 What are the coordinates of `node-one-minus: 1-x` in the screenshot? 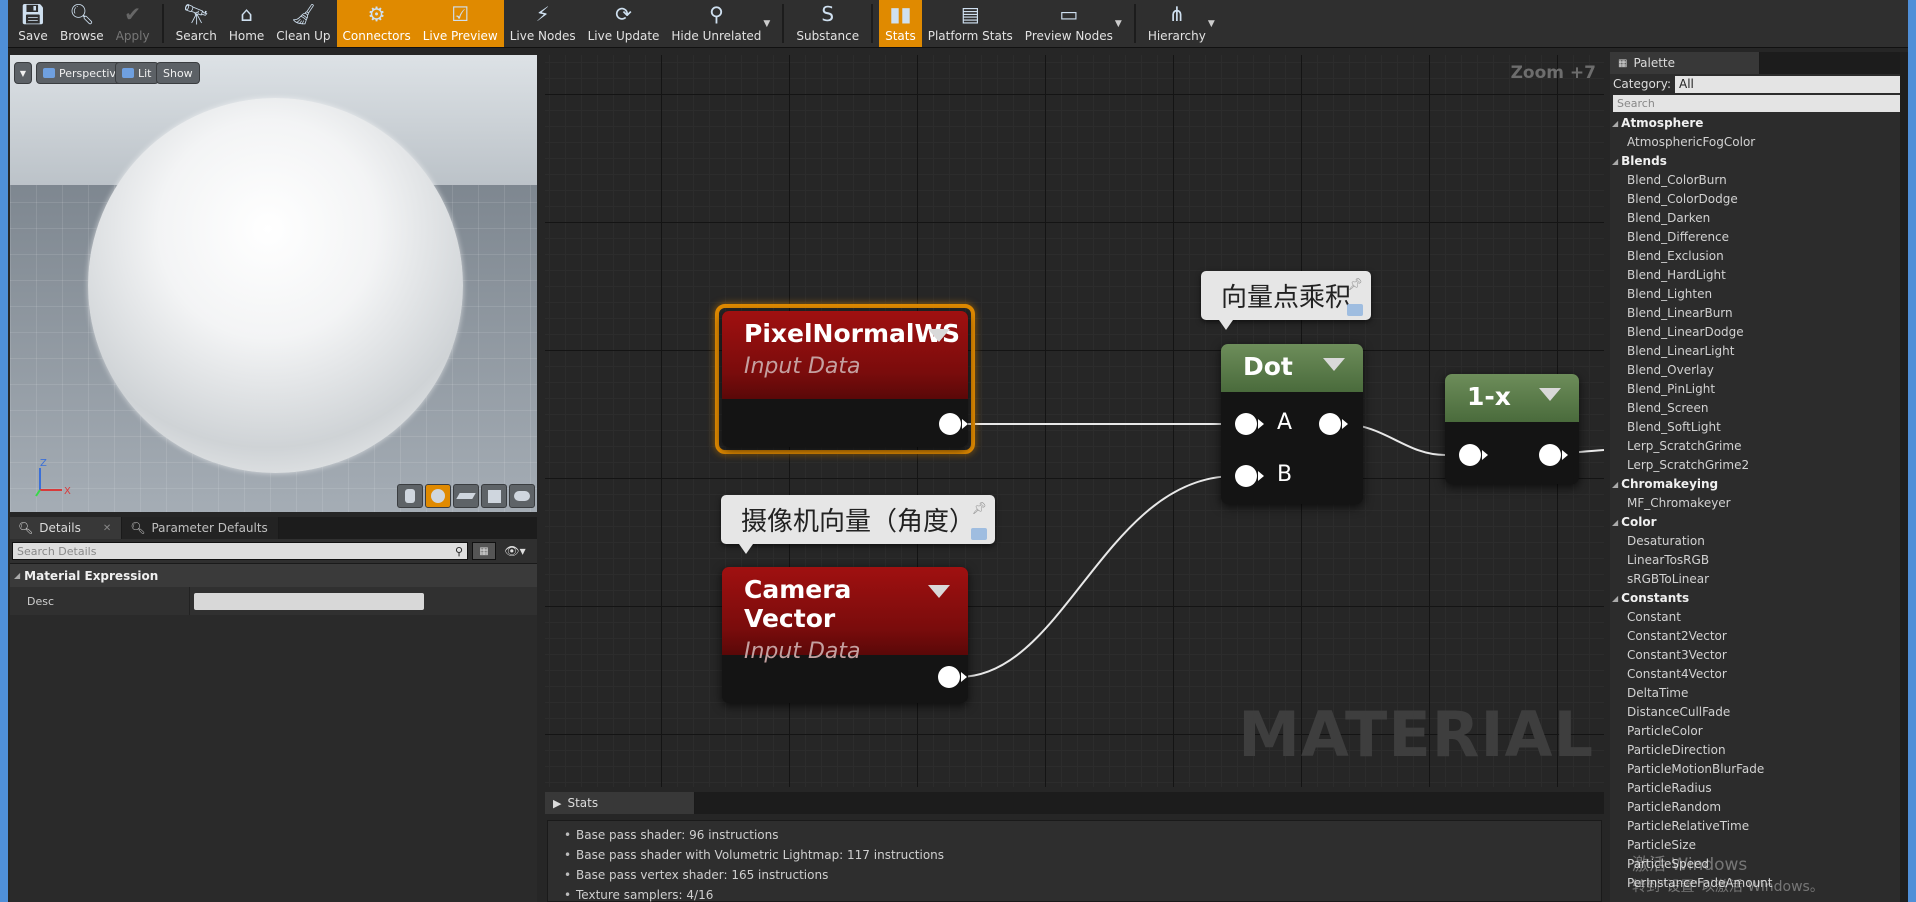 It's located at (1512, 429).